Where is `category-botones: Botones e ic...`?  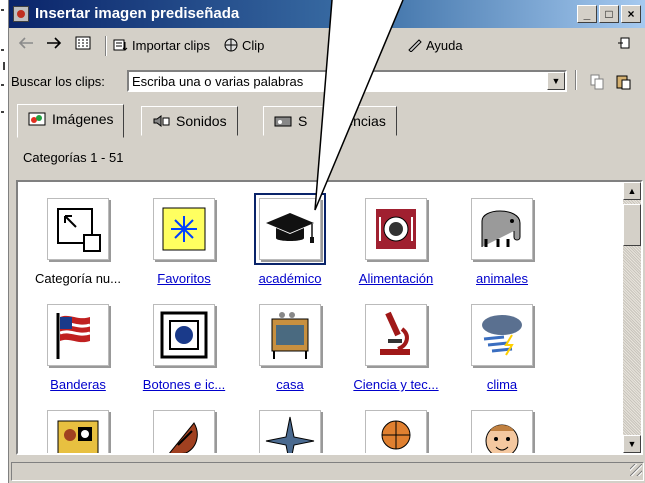 category-botones: Botones e ic... is located at coordinates (184, 348).